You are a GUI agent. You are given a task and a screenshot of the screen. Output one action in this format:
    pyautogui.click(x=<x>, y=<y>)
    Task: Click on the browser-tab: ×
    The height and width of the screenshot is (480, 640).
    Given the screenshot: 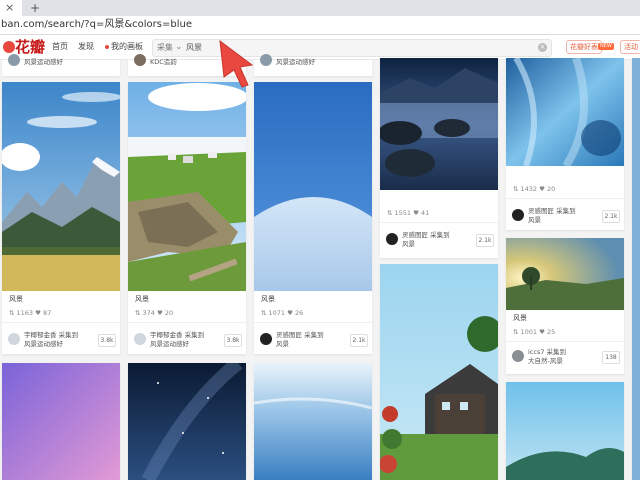 What is the action you would take?
    pyautogui.click(x=11, y=8)
    